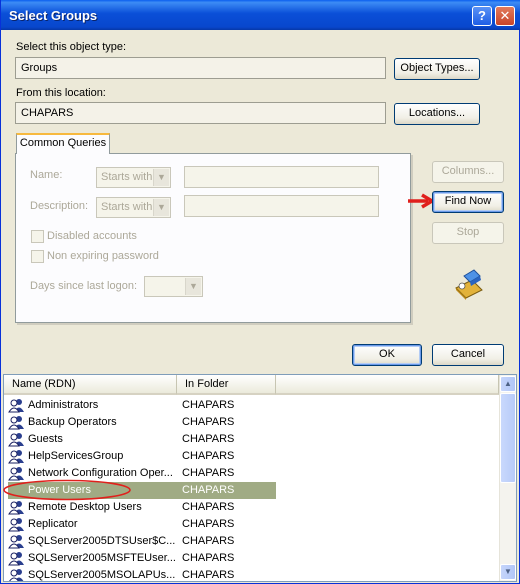 Image resolution: width=520 pixels, height=584 pixels. I want to click on row-name: Replicator, so click(53, 524).